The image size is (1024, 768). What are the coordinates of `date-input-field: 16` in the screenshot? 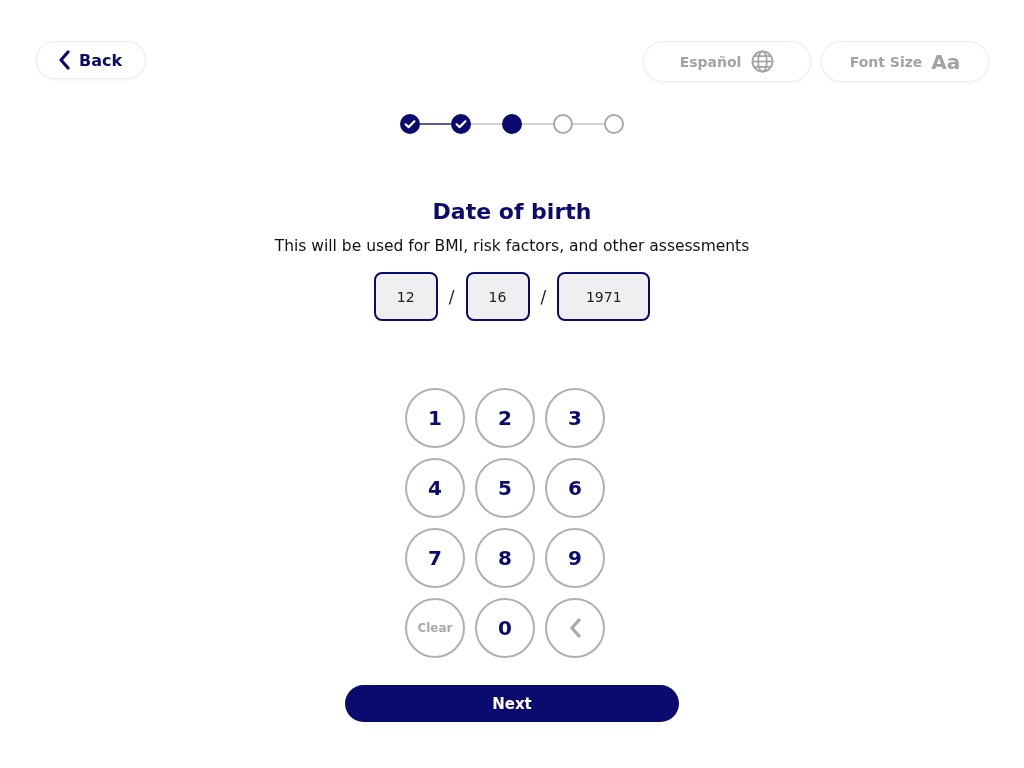 It's located at (497, 296).